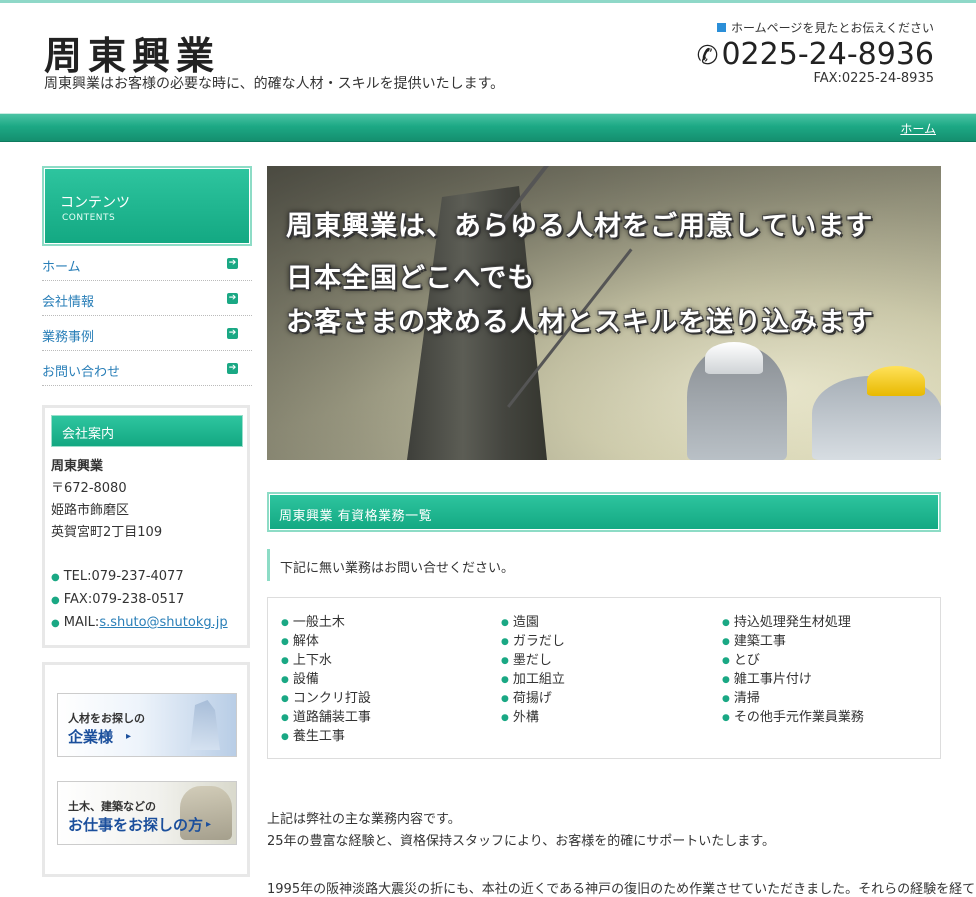 This screenshot has width=976, height=897. What do you see at coordinates (147, 725) in the screenshot?
I see `banner-for-companies: 人材をお探しの 企業様 ▸` at bounding box center [147, 725].